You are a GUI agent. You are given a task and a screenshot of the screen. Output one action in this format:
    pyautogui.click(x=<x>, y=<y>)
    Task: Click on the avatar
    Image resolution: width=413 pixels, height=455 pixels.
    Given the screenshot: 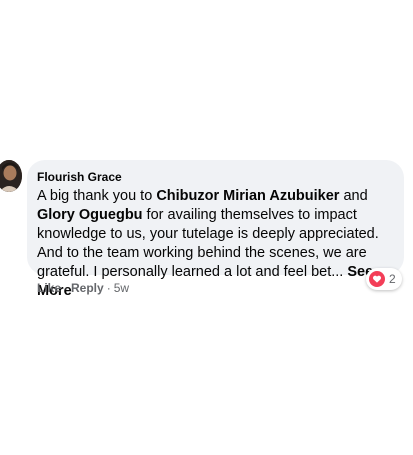 What is the action you would take?
    pyautogui.click(x=11, y=176)
    